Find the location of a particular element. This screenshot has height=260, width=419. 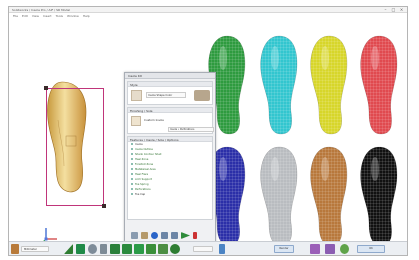

minimize-button: – is located at coordinates (385, 9).